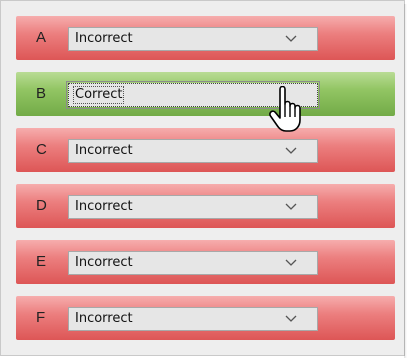 The image size is (409, 360). Describe the element at coordinates (193, 207) in the screenshot. I see `answer-select-d: Incorrect` at that location.